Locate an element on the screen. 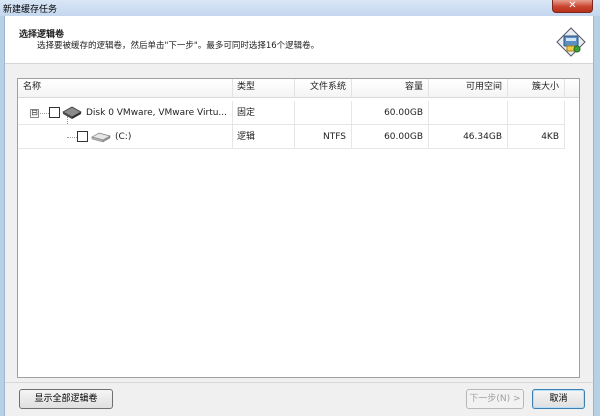 Image resolution: width=600 pixels, height=416 pixels. cell-filesystem: NTFS is located at coordinates (323, 137).